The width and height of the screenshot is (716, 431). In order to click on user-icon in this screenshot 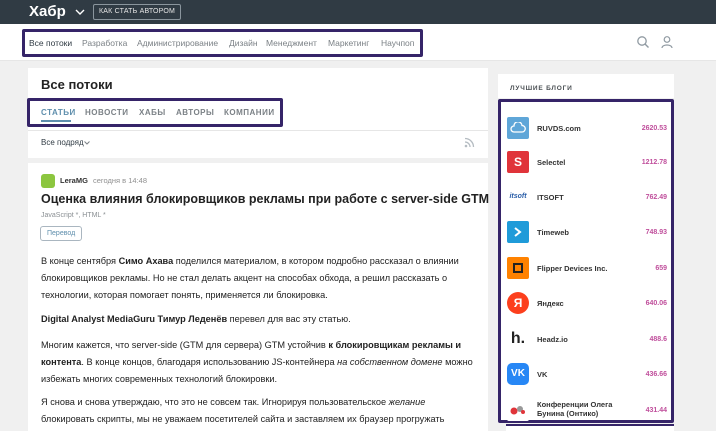, I will do `click(667, 42)`.